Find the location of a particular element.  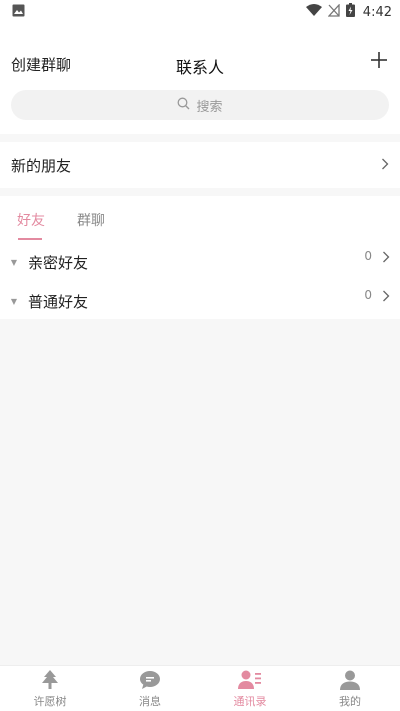

nav-wish-tree: 许愿树 is located at coordinates (50, 688).